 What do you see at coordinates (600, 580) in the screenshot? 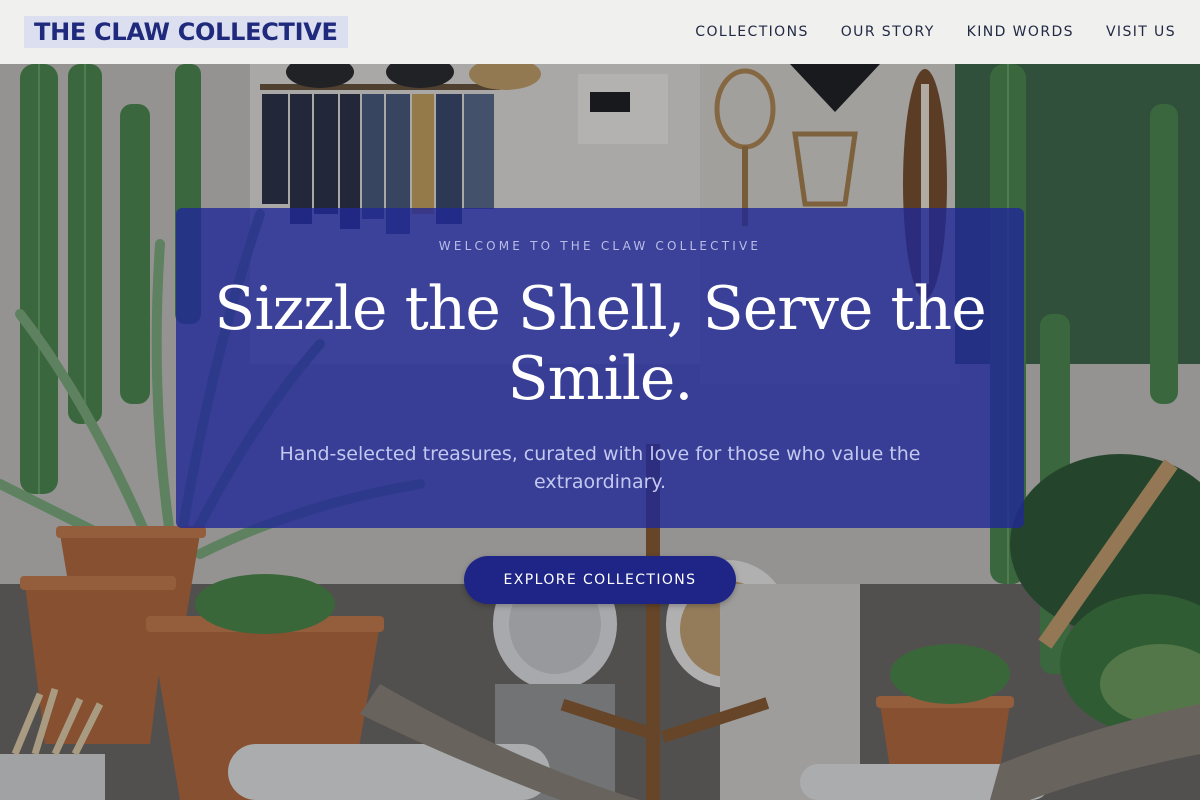
I see `explore-collections-button: EXPLORE COLLECTIONS` at bounding box center [600, 580].